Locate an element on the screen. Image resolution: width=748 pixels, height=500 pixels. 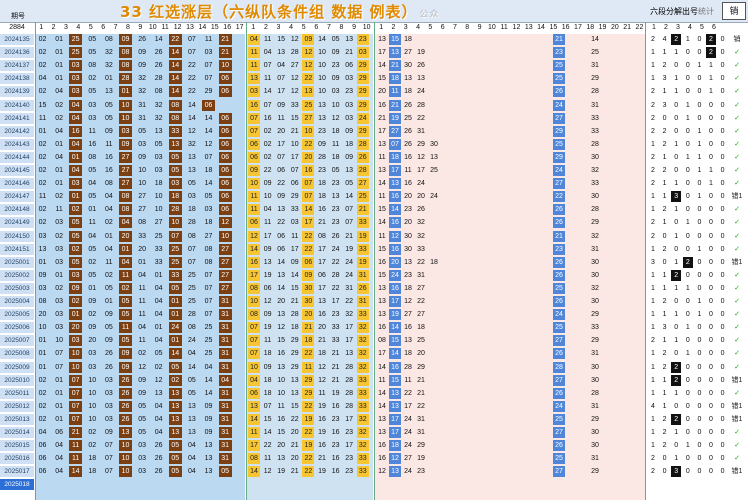
zone-b-number: 29 is located at coordinates (308, 393).